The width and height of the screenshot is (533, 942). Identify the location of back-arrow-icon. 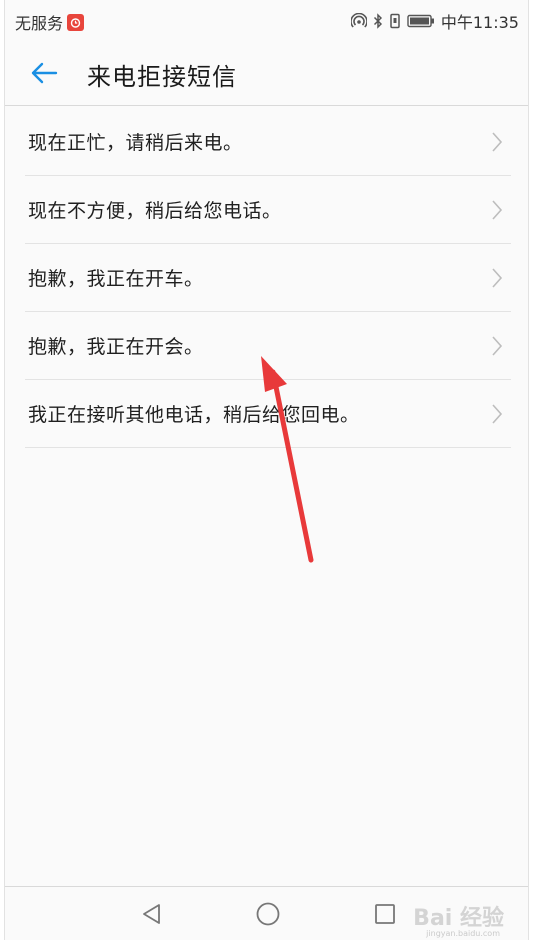
(44, 73).